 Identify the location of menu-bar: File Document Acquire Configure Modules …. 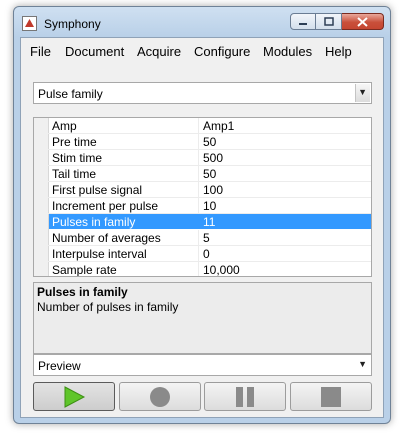
(202, 50).